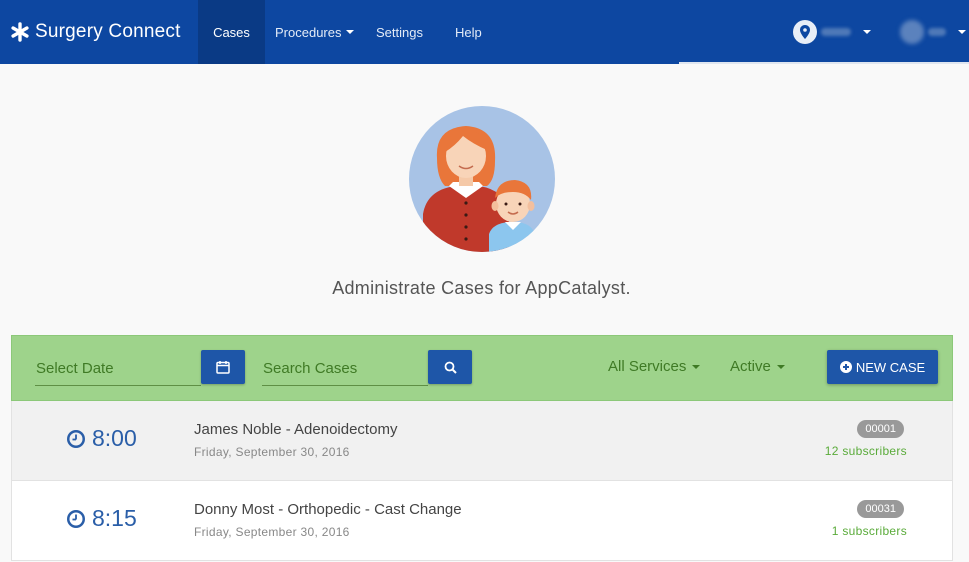  Describe the element at coordinates (824, 63) in the screenshot. I see `navbar-divider` at that location.